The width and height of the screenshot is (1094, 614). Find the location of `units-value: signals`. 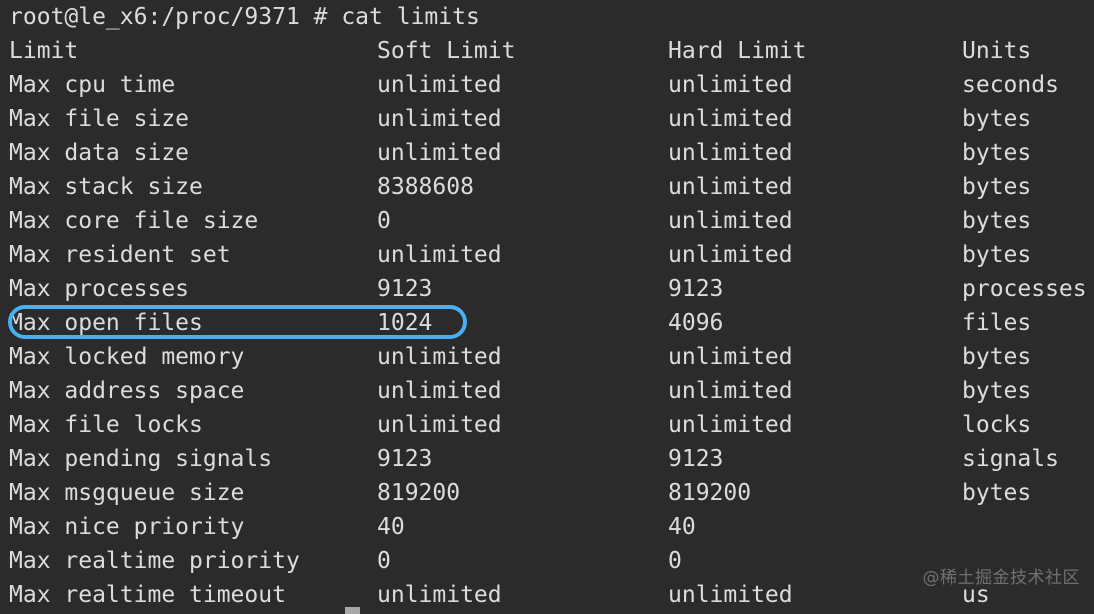

units-value: signals is located at coordinates (1010, 459).